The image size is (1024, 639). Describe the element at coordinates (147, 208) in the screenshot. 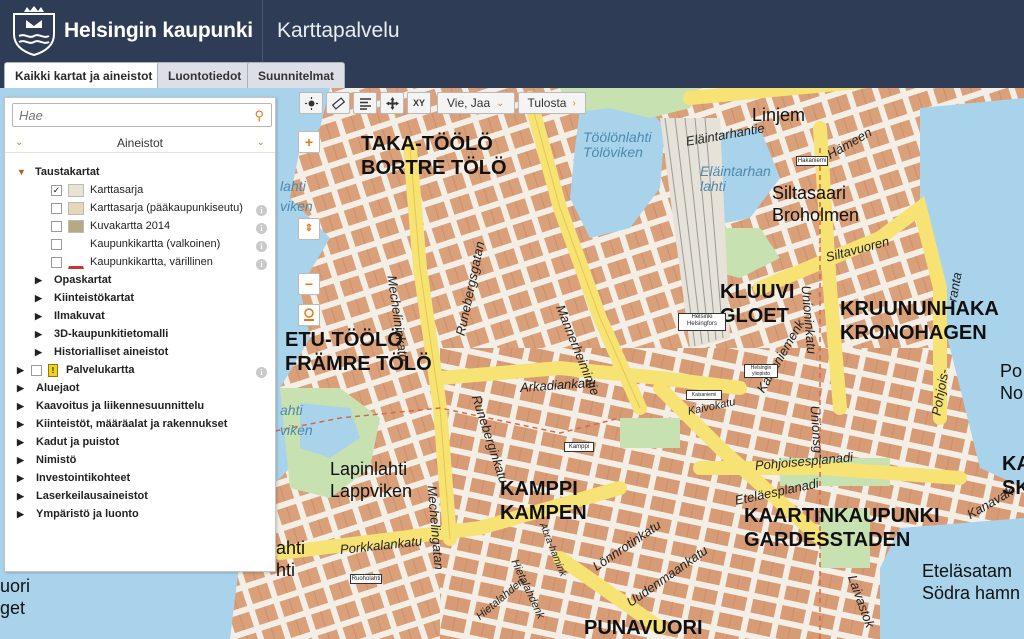

I see `layer-row-karttasarja-pks: Karttasarja (pääkaupunkiseutu)` at that location.